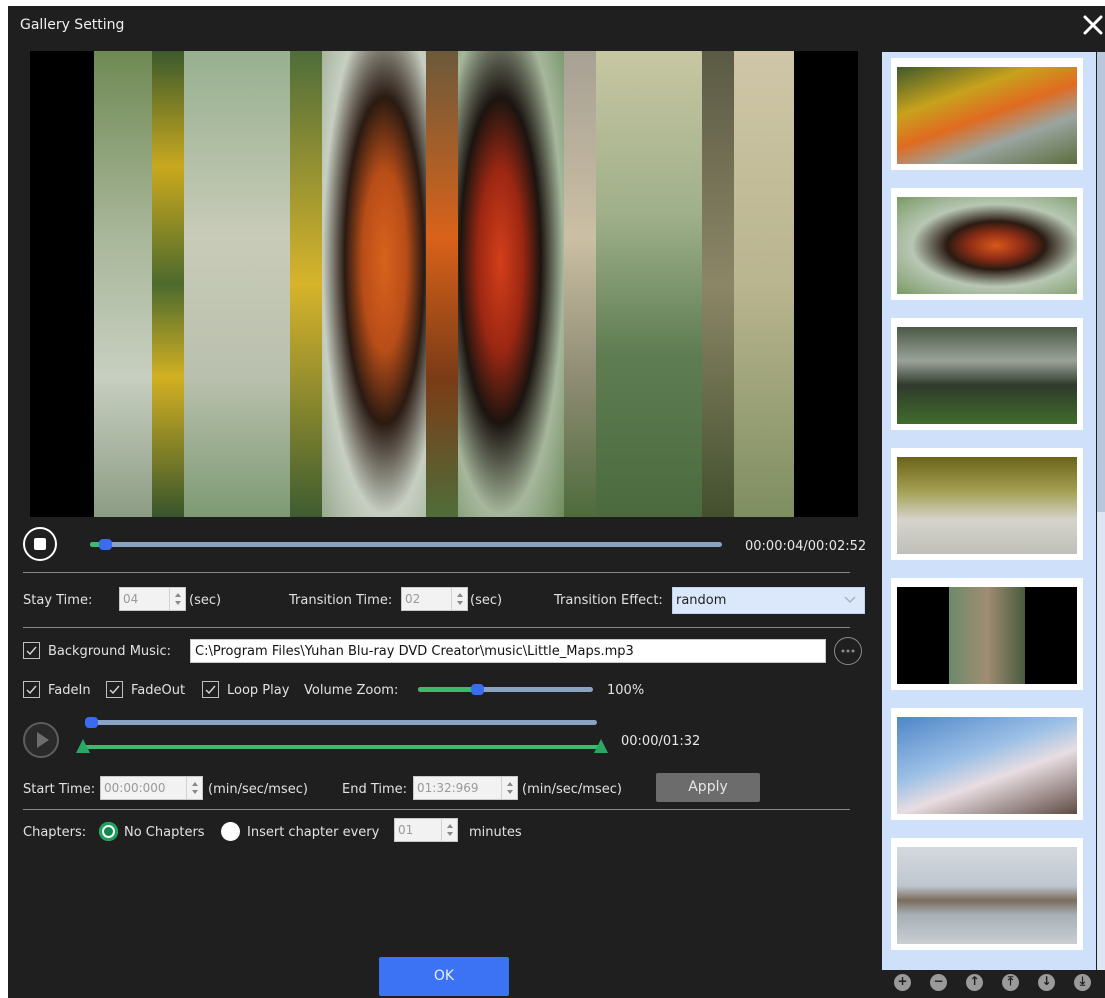 The height and width of the screenshot is (998, 1105). I want to click on remove-icon: −, so click(938, 982).